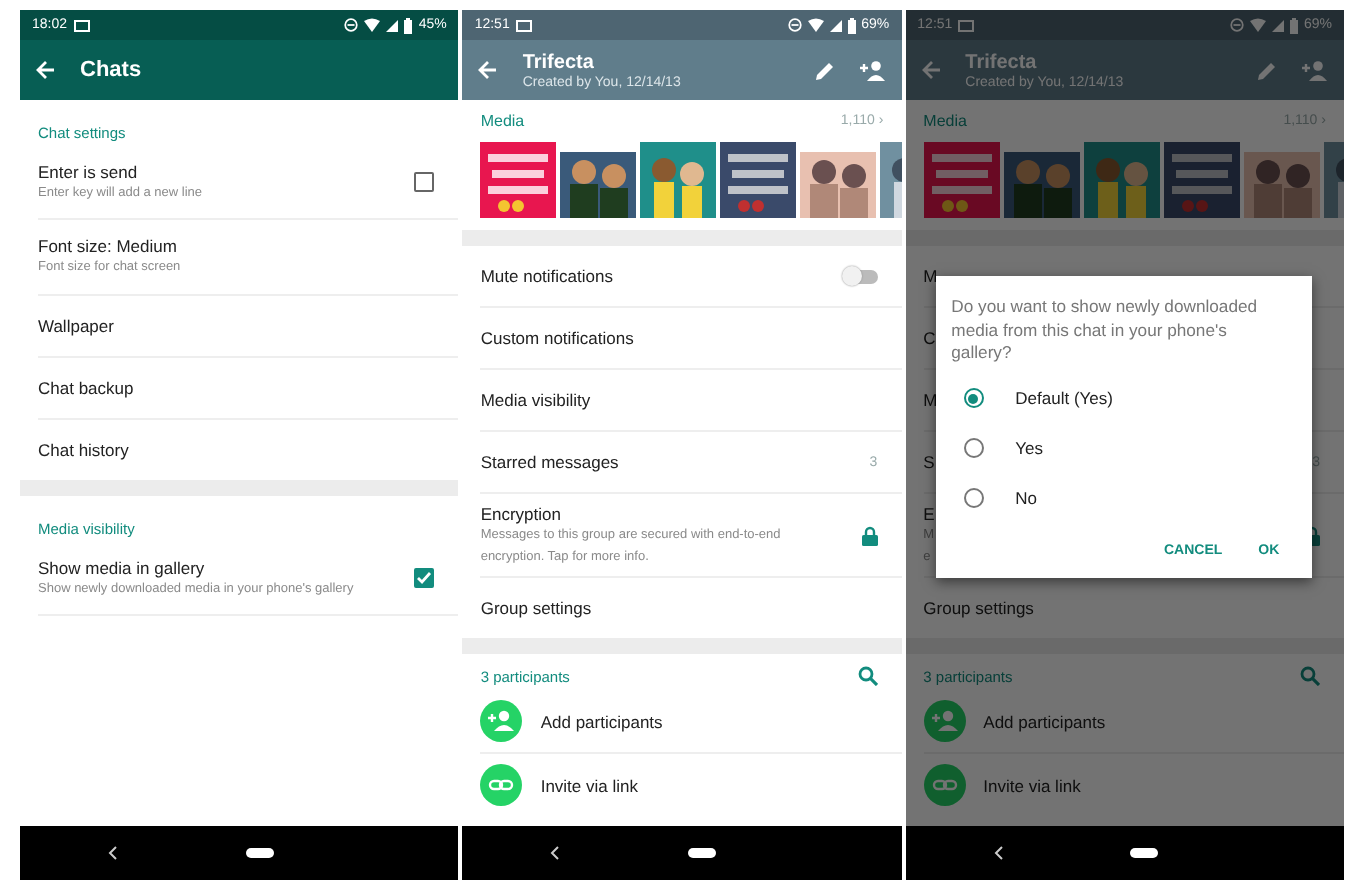 This screenshot has width=1364, height=892. Describe the element at coordinates (520, 514) in the screenshot. I see `setting-title: Encryption` at that location.